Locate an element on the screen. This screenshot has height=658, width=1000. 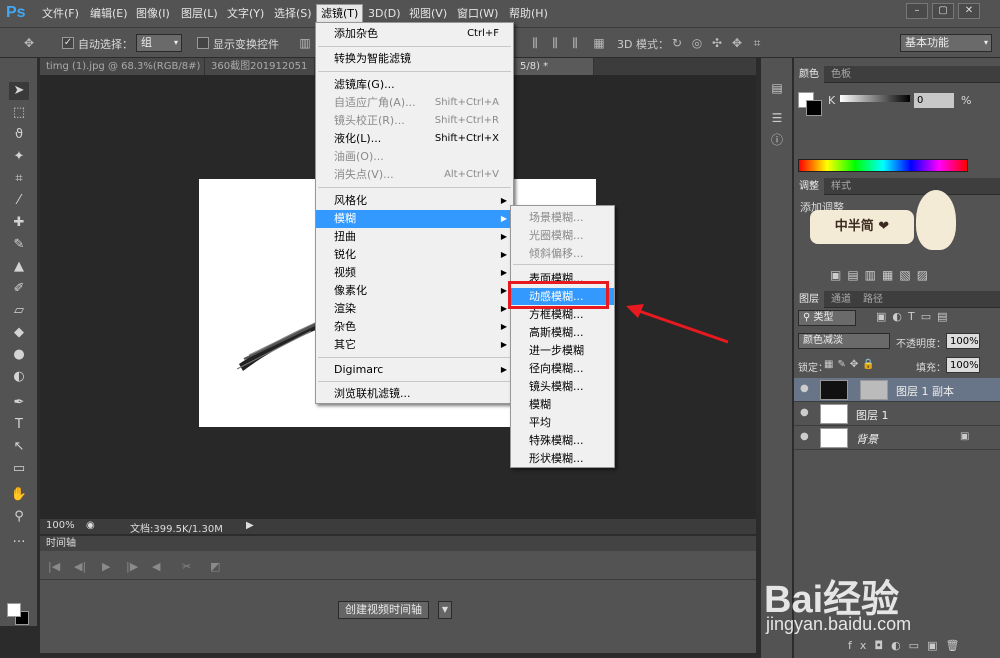
first-frame-icon: |◀ is located at coordinates (54, 566).